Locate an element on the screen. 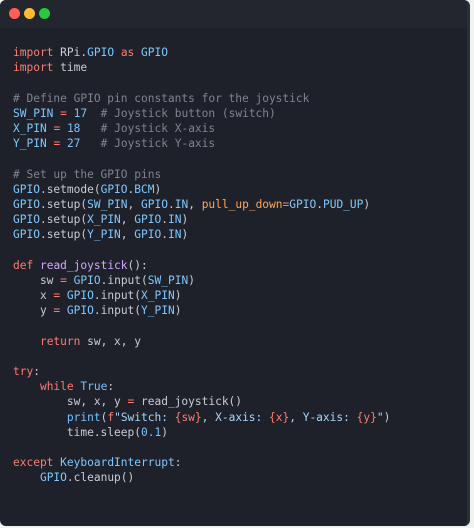 Image resolution: width=474 pixels, height=528 pixels. code-token: " is located at coordinates (380, 417).